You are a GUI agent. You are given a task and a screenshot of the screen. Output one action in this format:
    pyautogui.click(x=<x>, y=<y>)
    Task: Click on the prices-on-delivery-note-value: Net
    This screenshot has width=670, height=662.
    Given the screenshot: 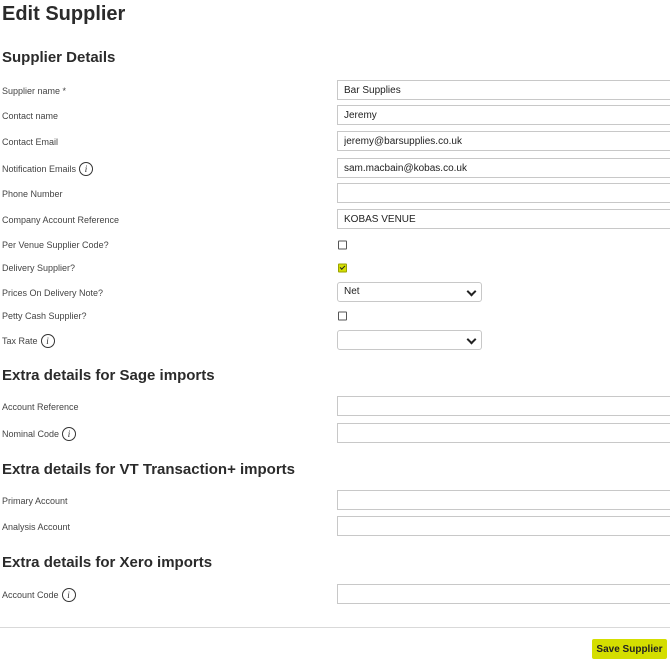 What is the action you would take?
    pyautogui.click(x=352, y=291)
    